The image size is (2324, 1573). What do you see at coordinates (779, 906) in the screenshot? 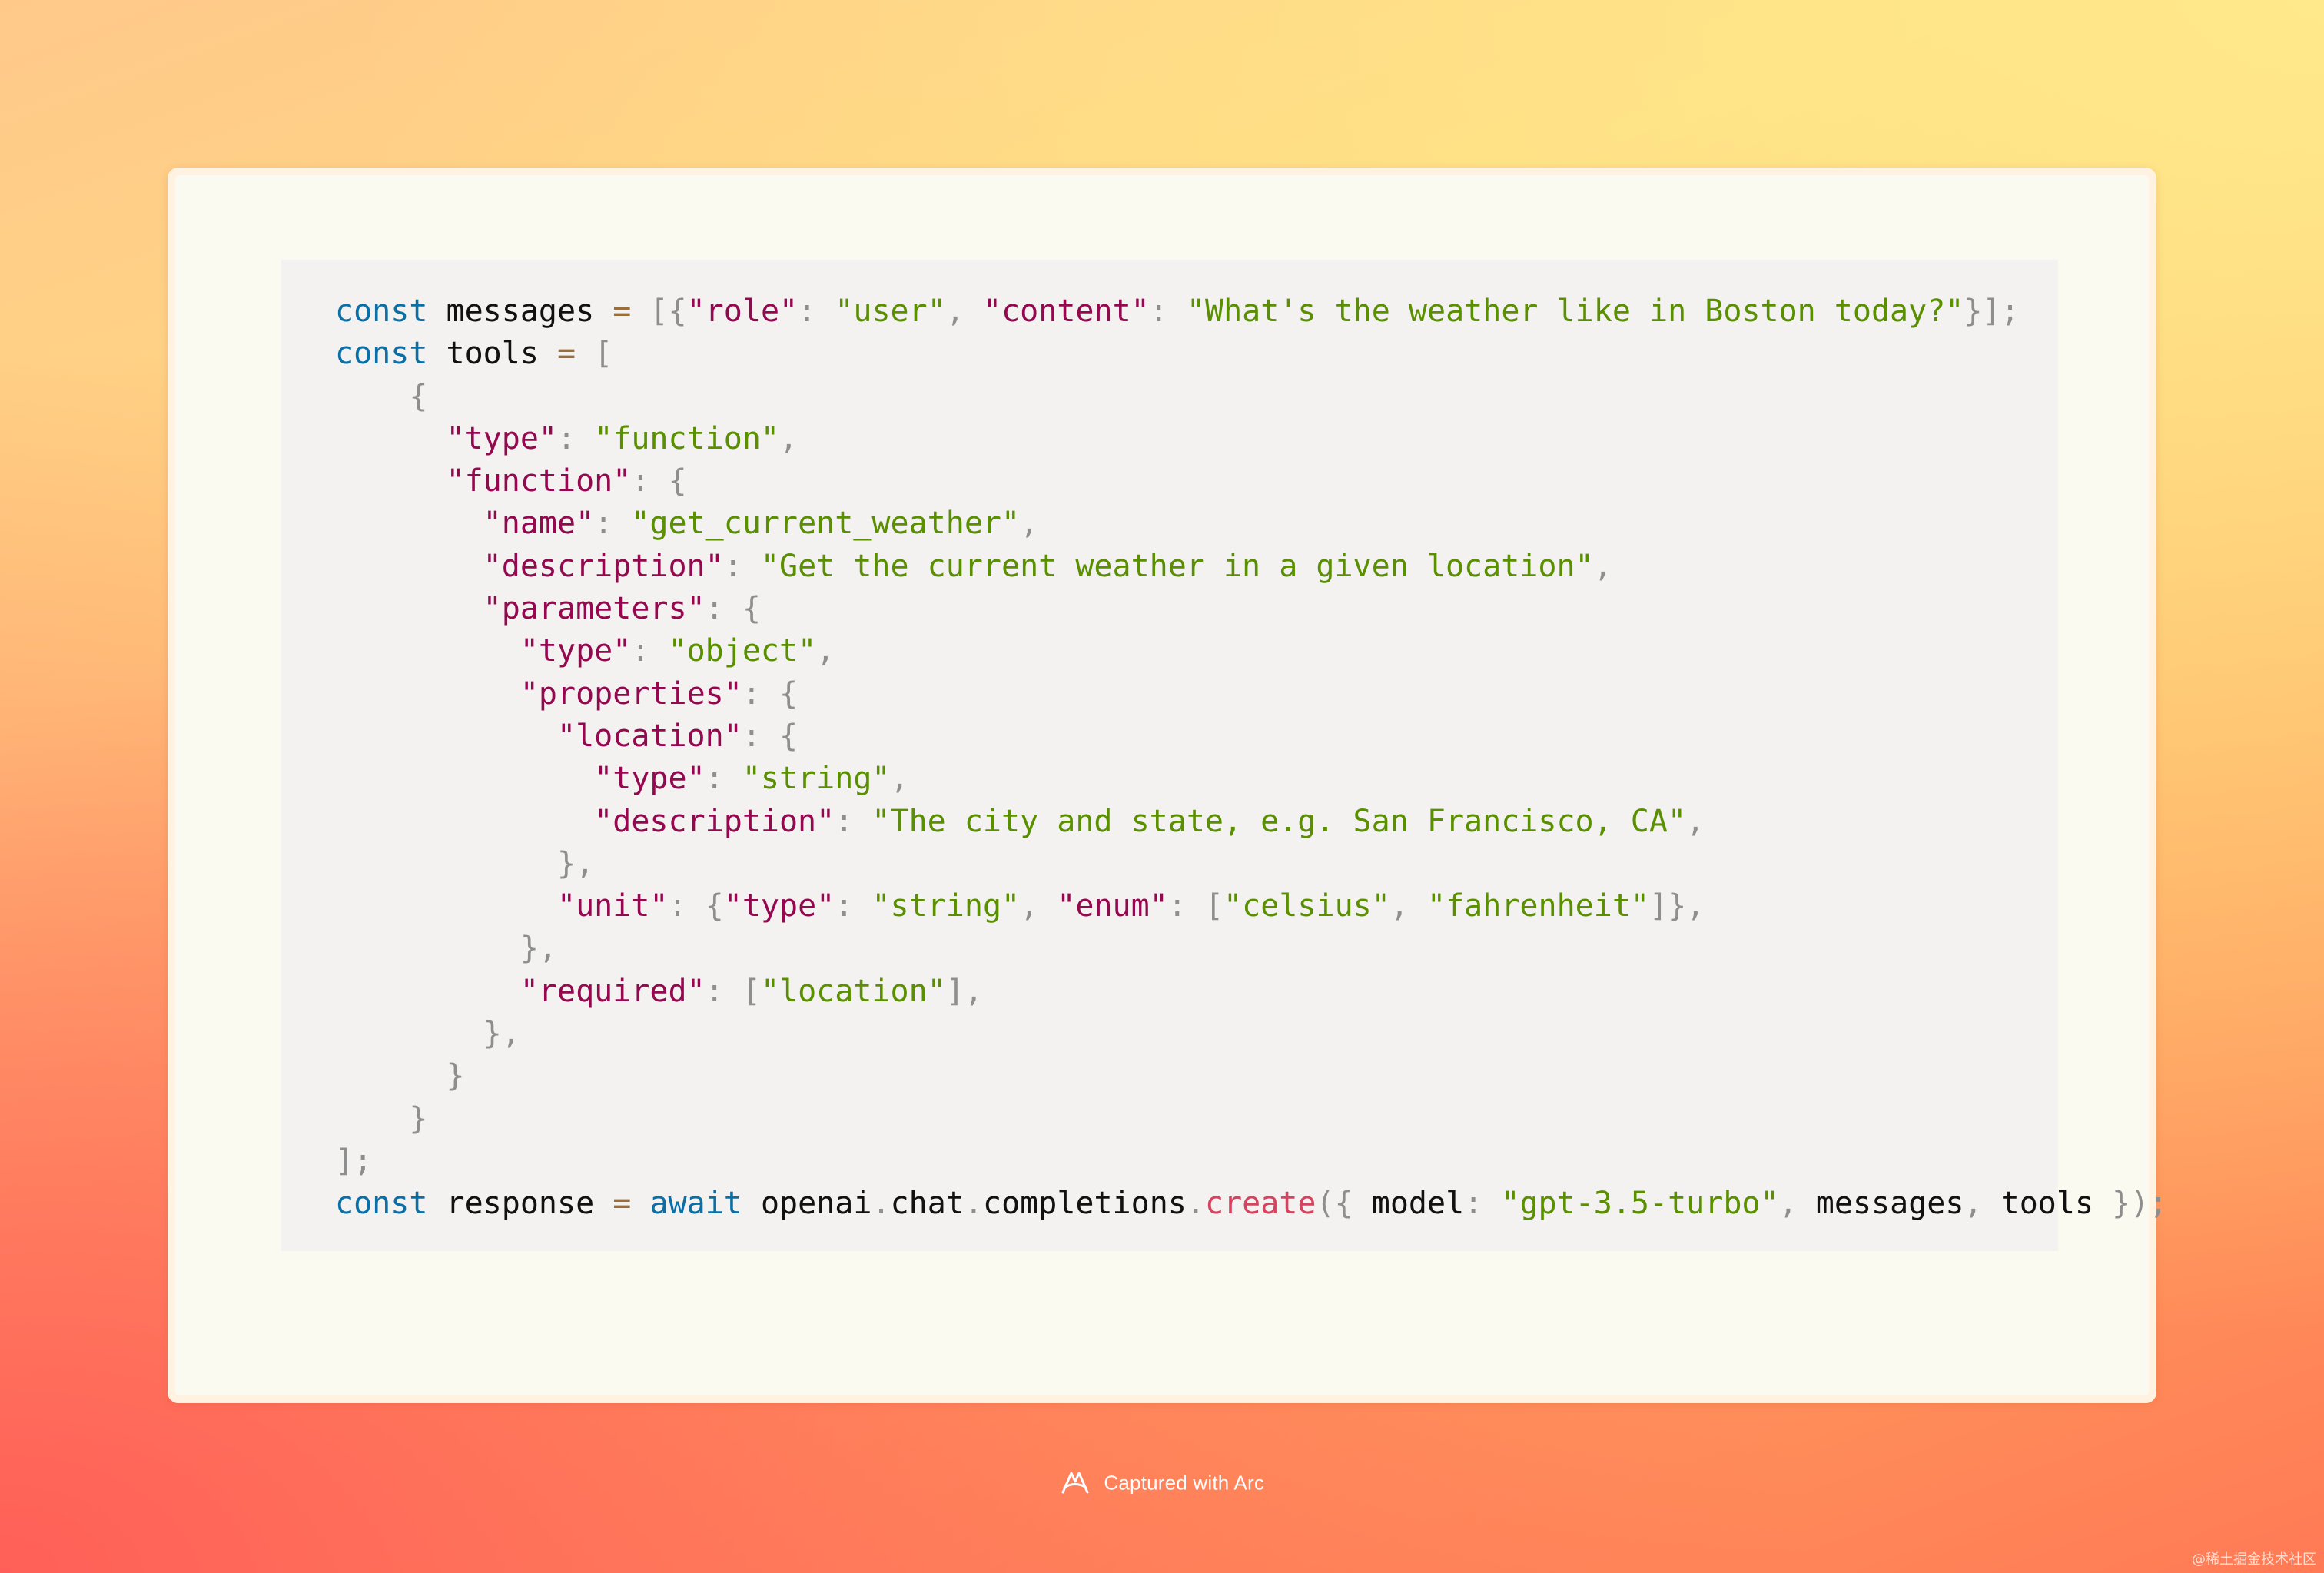
I see `token-key: "type"` at bounding box center [779, 906].